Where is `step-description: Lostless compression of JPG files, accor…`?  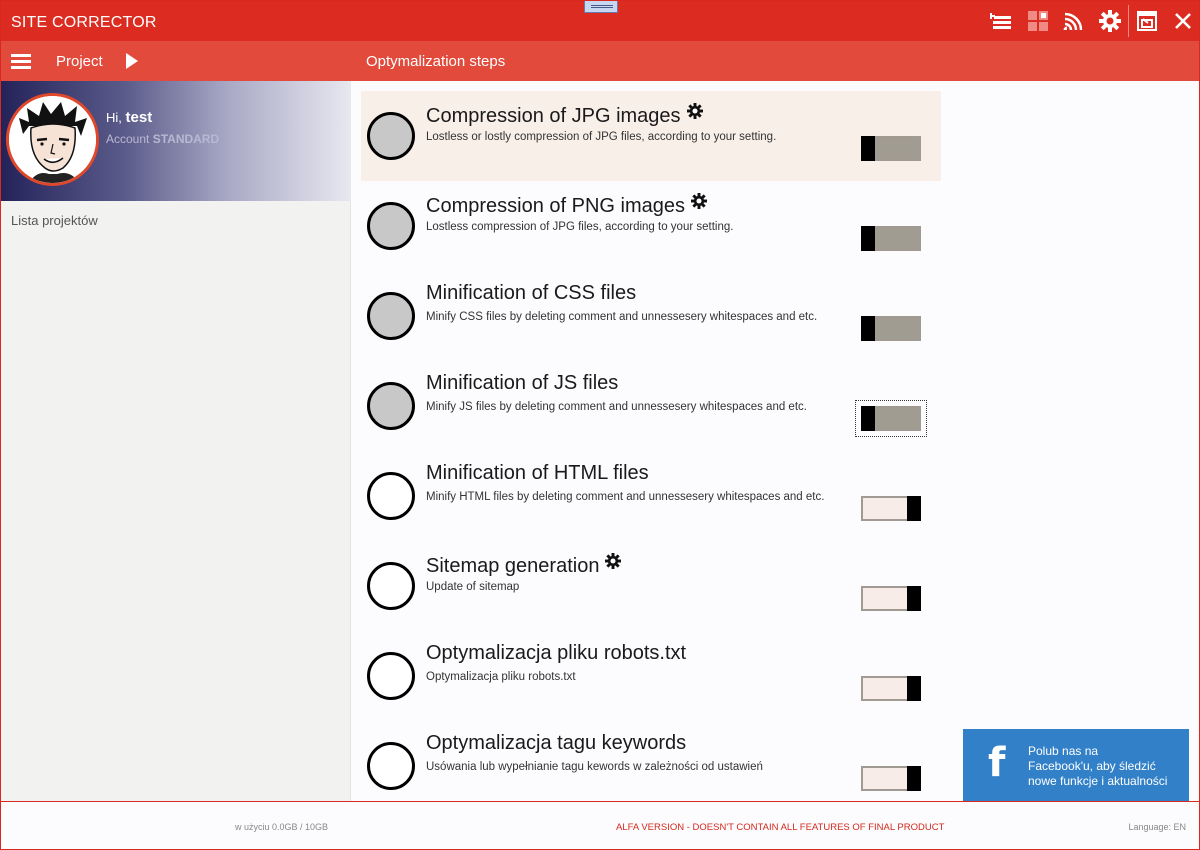 step-description: Lostless compression of JPG files, accor… is located at coordinates (580, 227).